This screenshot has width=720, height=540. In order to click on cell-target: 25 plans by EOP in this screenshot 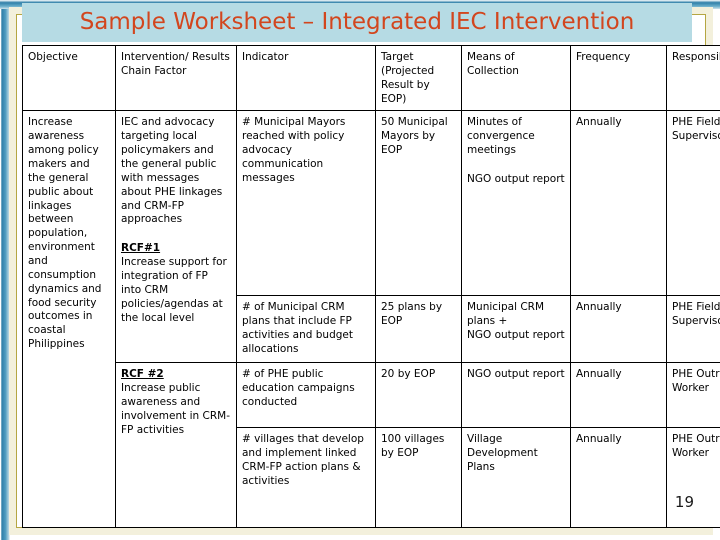, I will do `click(418, 329)`.